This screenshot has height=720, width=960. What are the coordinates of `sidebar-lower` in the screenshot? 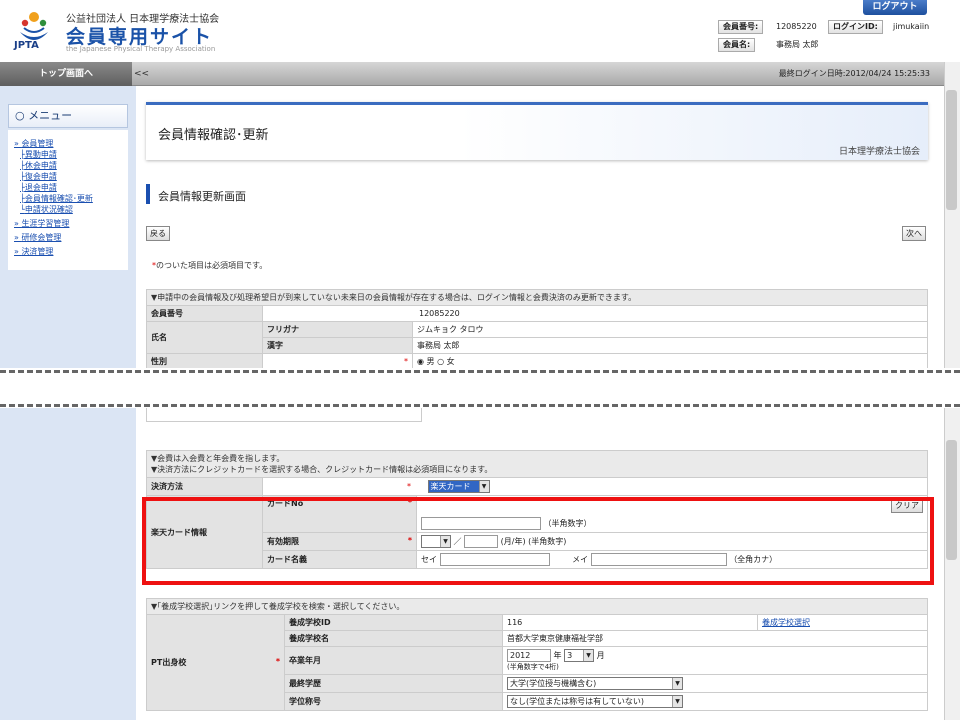 It's located at (68, 564).